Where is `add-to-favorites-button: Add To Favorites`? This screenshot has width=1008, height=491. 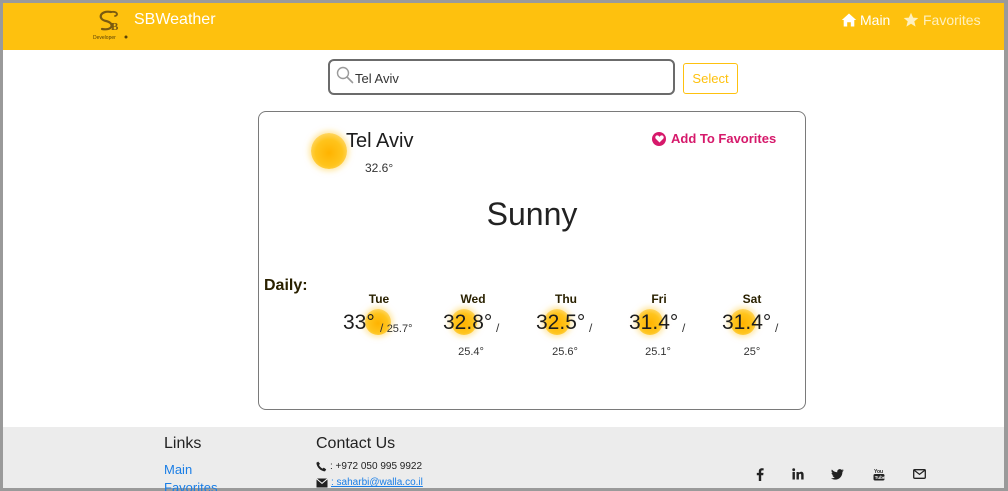 add-to-favorites-button: Add To Favorites is located at coordinates (714, 138).